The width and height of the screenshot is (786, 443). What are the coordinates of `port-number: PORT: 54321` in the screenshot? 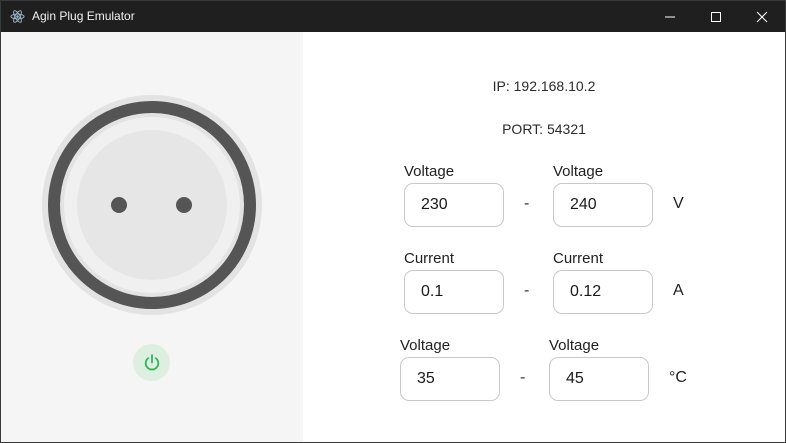 It's located at (544, 129).